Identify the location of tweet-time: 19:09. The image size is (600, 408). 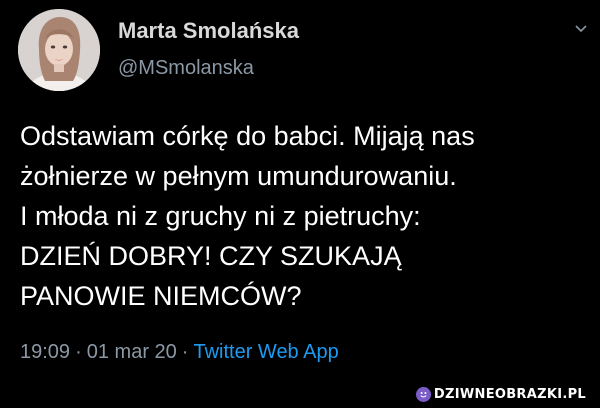
(45, 352).